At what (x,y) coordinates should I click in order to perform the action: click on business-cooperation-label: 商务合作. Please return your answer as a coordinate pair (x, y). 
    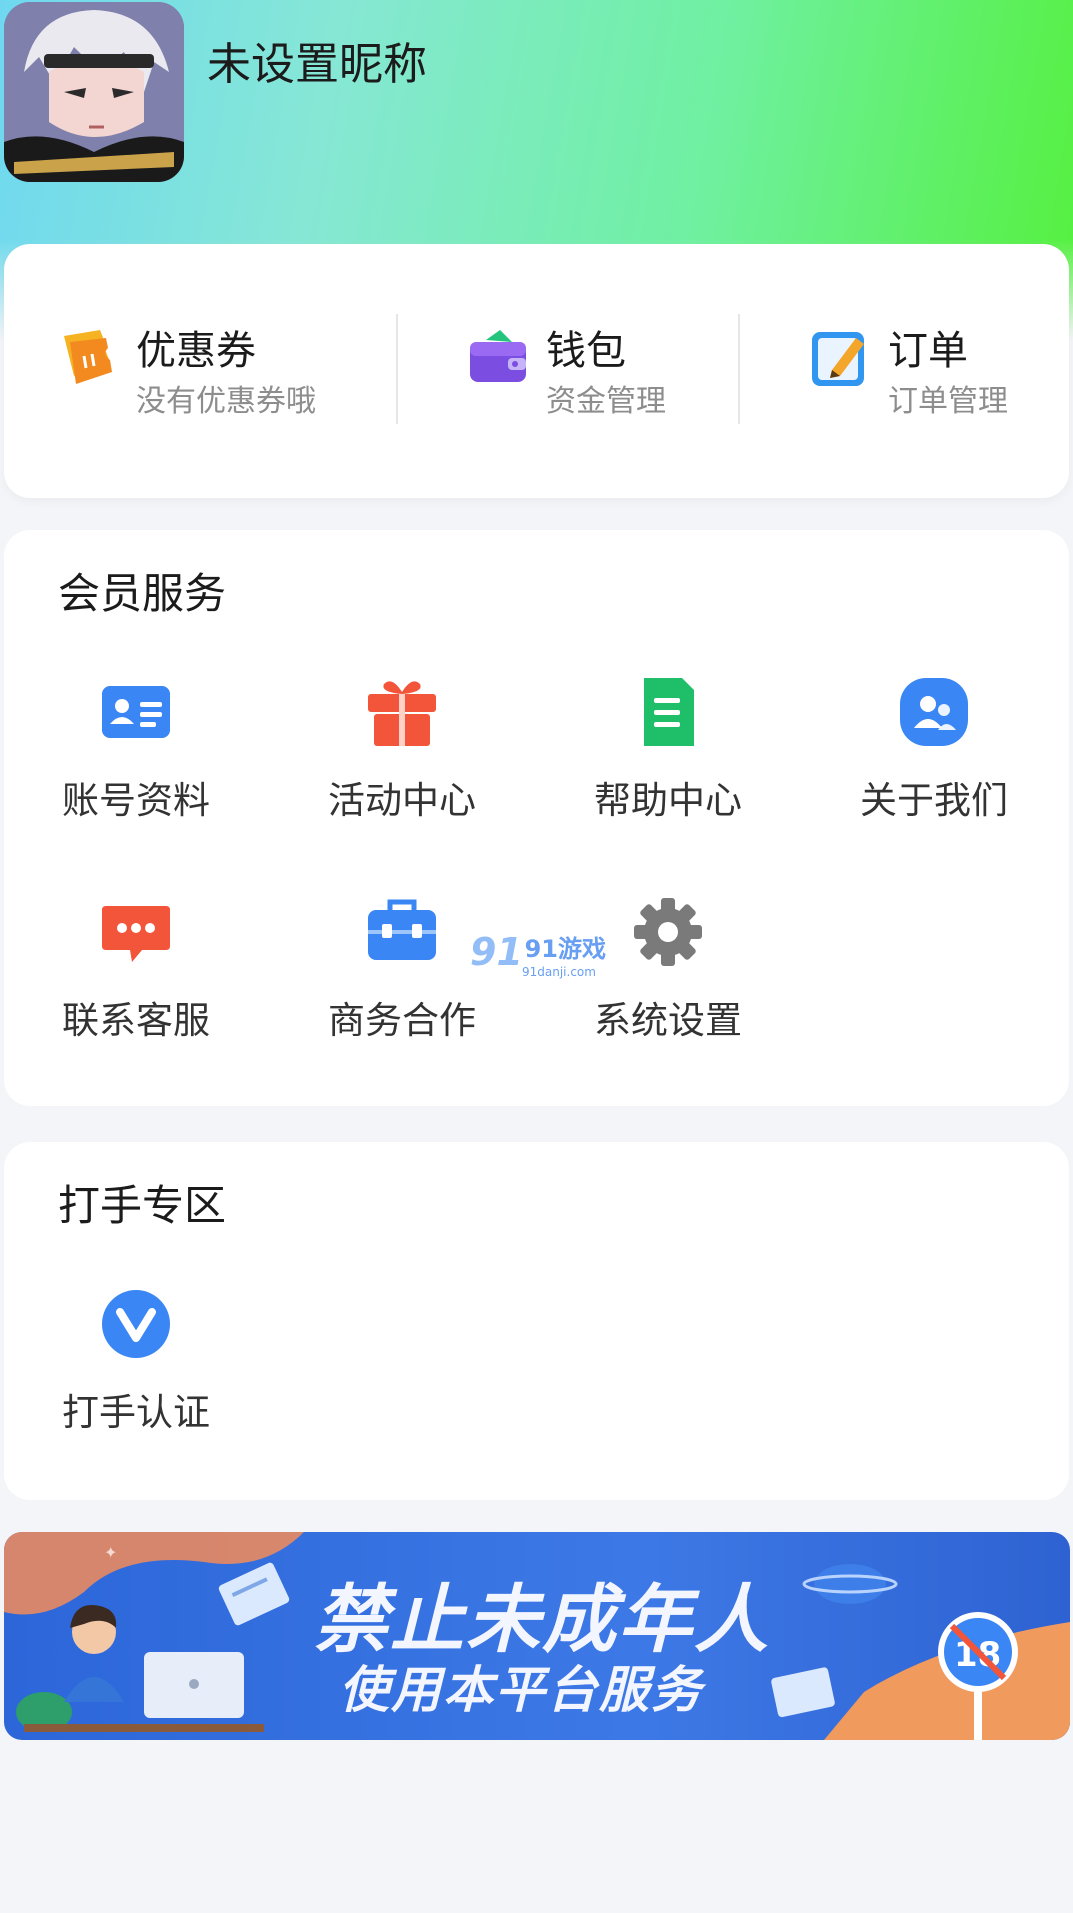
    Looking at the image, I should click on (402, 1020).